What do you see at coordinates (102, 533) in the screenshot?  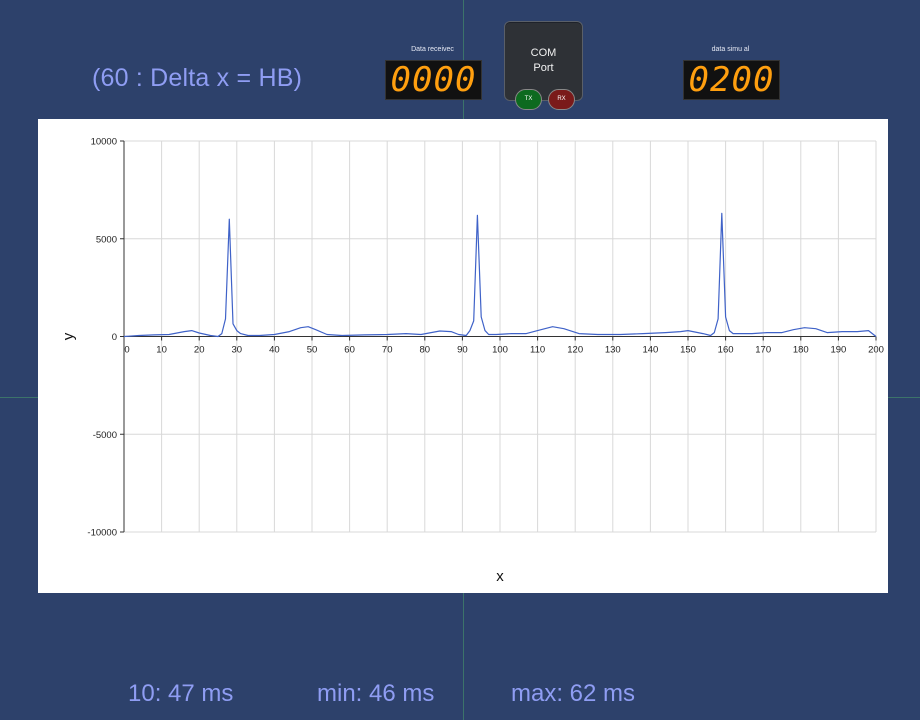 I see `y-tick-label: -10000` at bounding box center [102, 533].